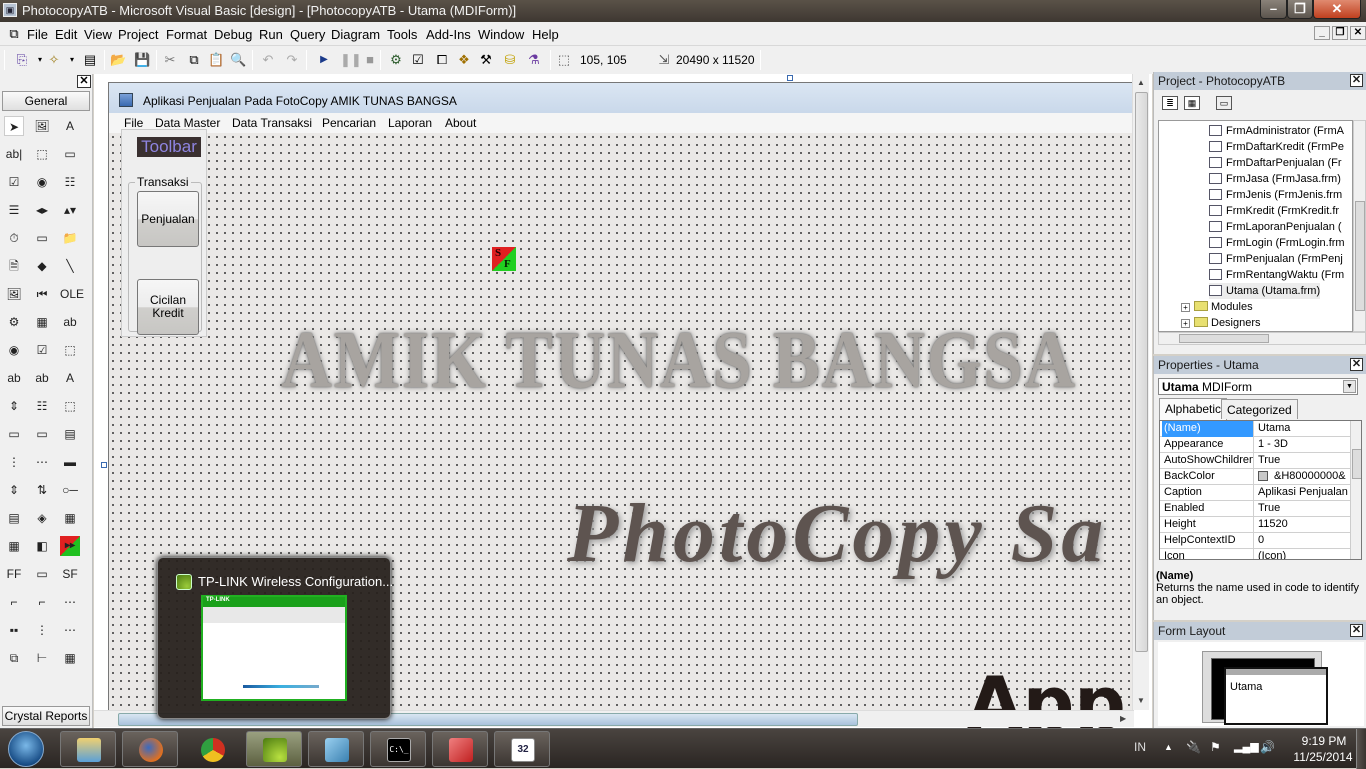  What do you see at coordinates (1224, 103) in the screenshot?
I see `toggle-folders-icon: ▭` at bounding box center [1224, 103].